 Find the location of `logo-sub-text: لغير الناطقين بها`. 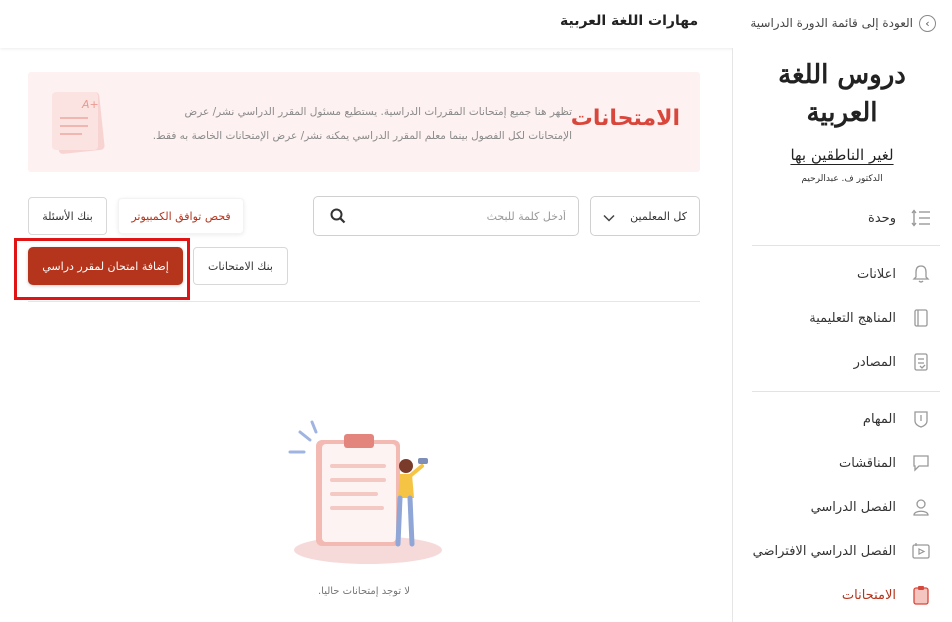

logo-sub-text: لغير الناطقين بها is located at coordinates (842, 155).